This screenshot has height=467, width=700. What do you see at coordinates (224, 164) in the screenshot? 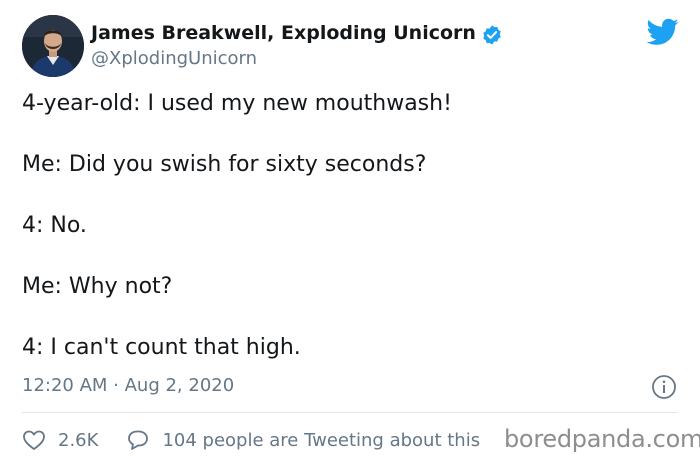
I see `tweet-line: Me: Did you swish for sixty seconds?` at bounding box center [224, 164].